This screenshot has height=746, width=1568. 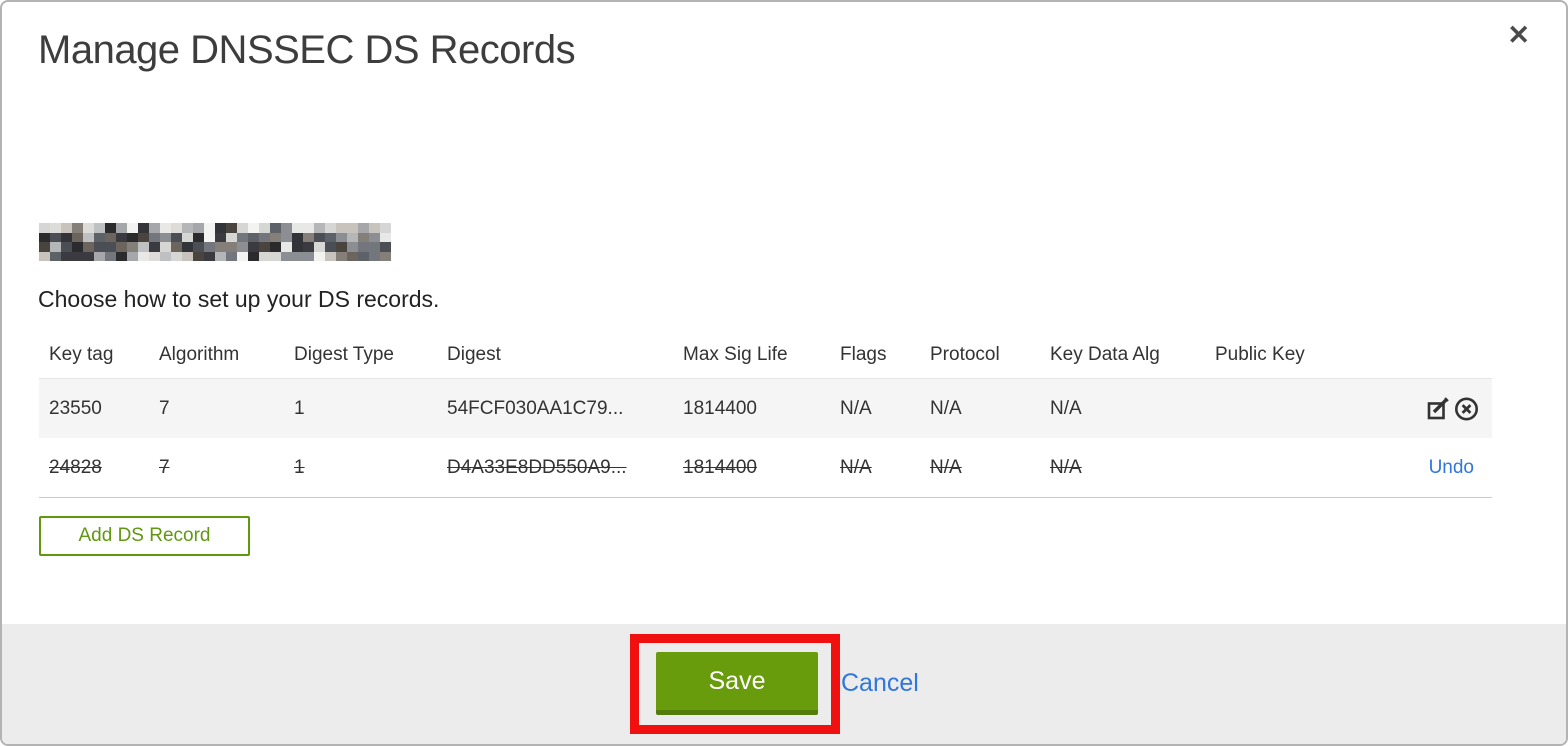 What do you see at coordinates (1451, 467) in the screenshot?
I see `undo-link: Undo` at bounding box center [1451, 467].